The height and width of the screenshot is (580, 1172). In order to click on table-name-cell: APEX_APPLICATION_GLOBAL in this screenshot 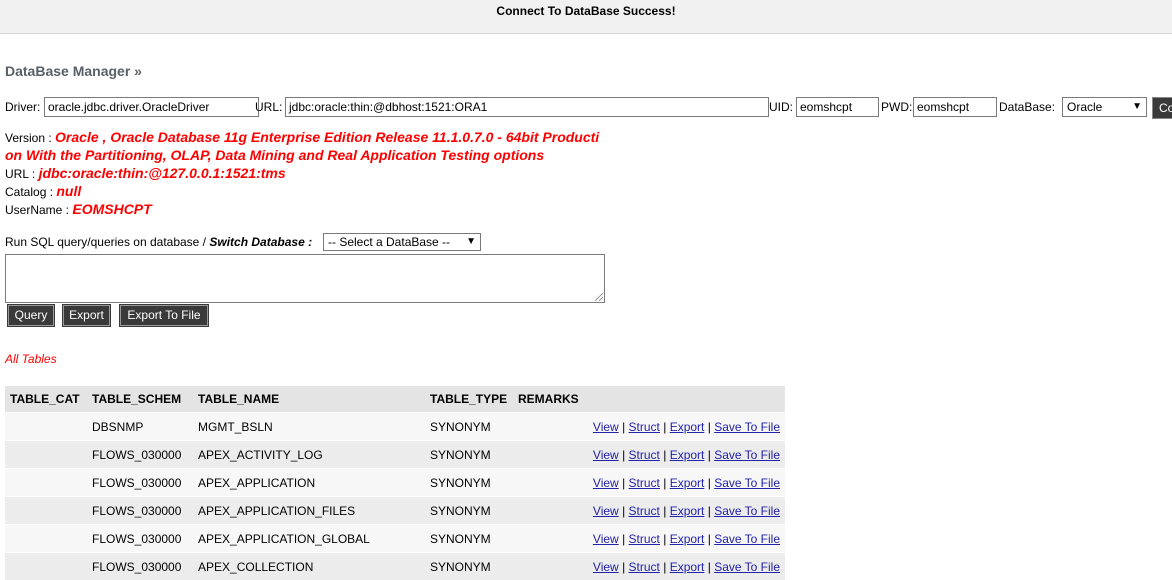, I will do `click(309, 539)`.